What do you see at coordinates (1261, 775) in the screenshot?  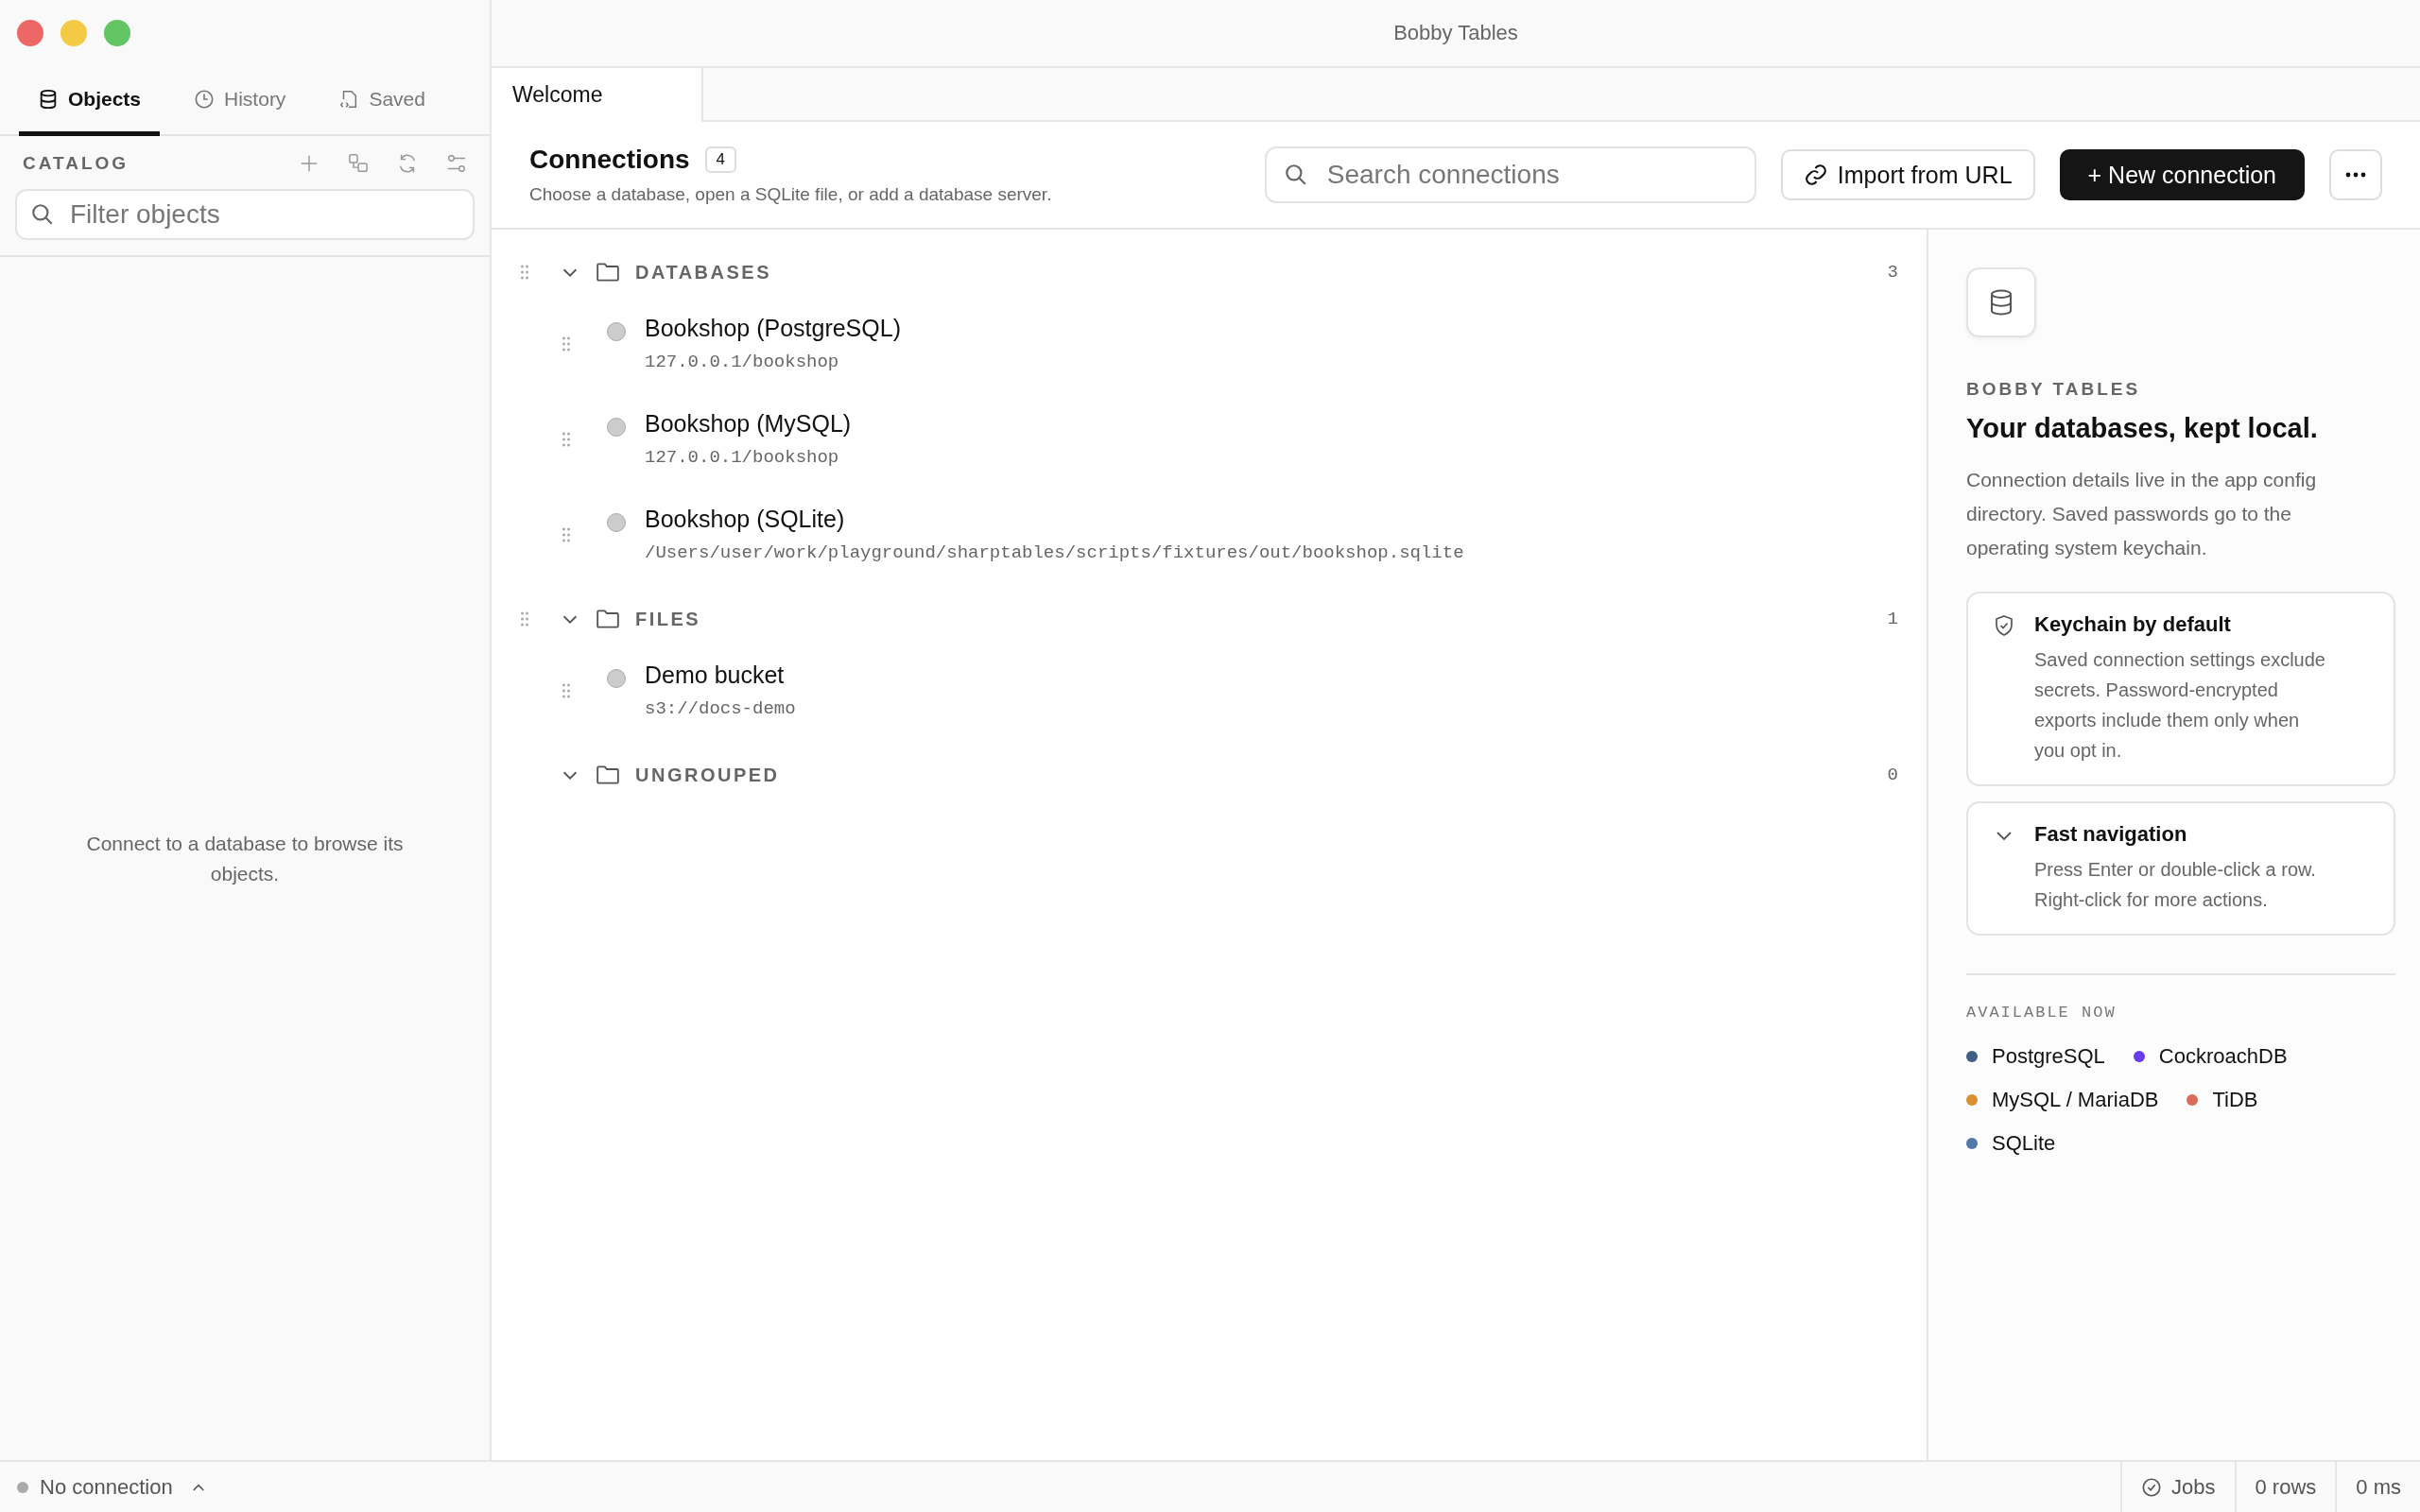 I see `group-name: UNGROUPED` at bounding box center [1261, 775].